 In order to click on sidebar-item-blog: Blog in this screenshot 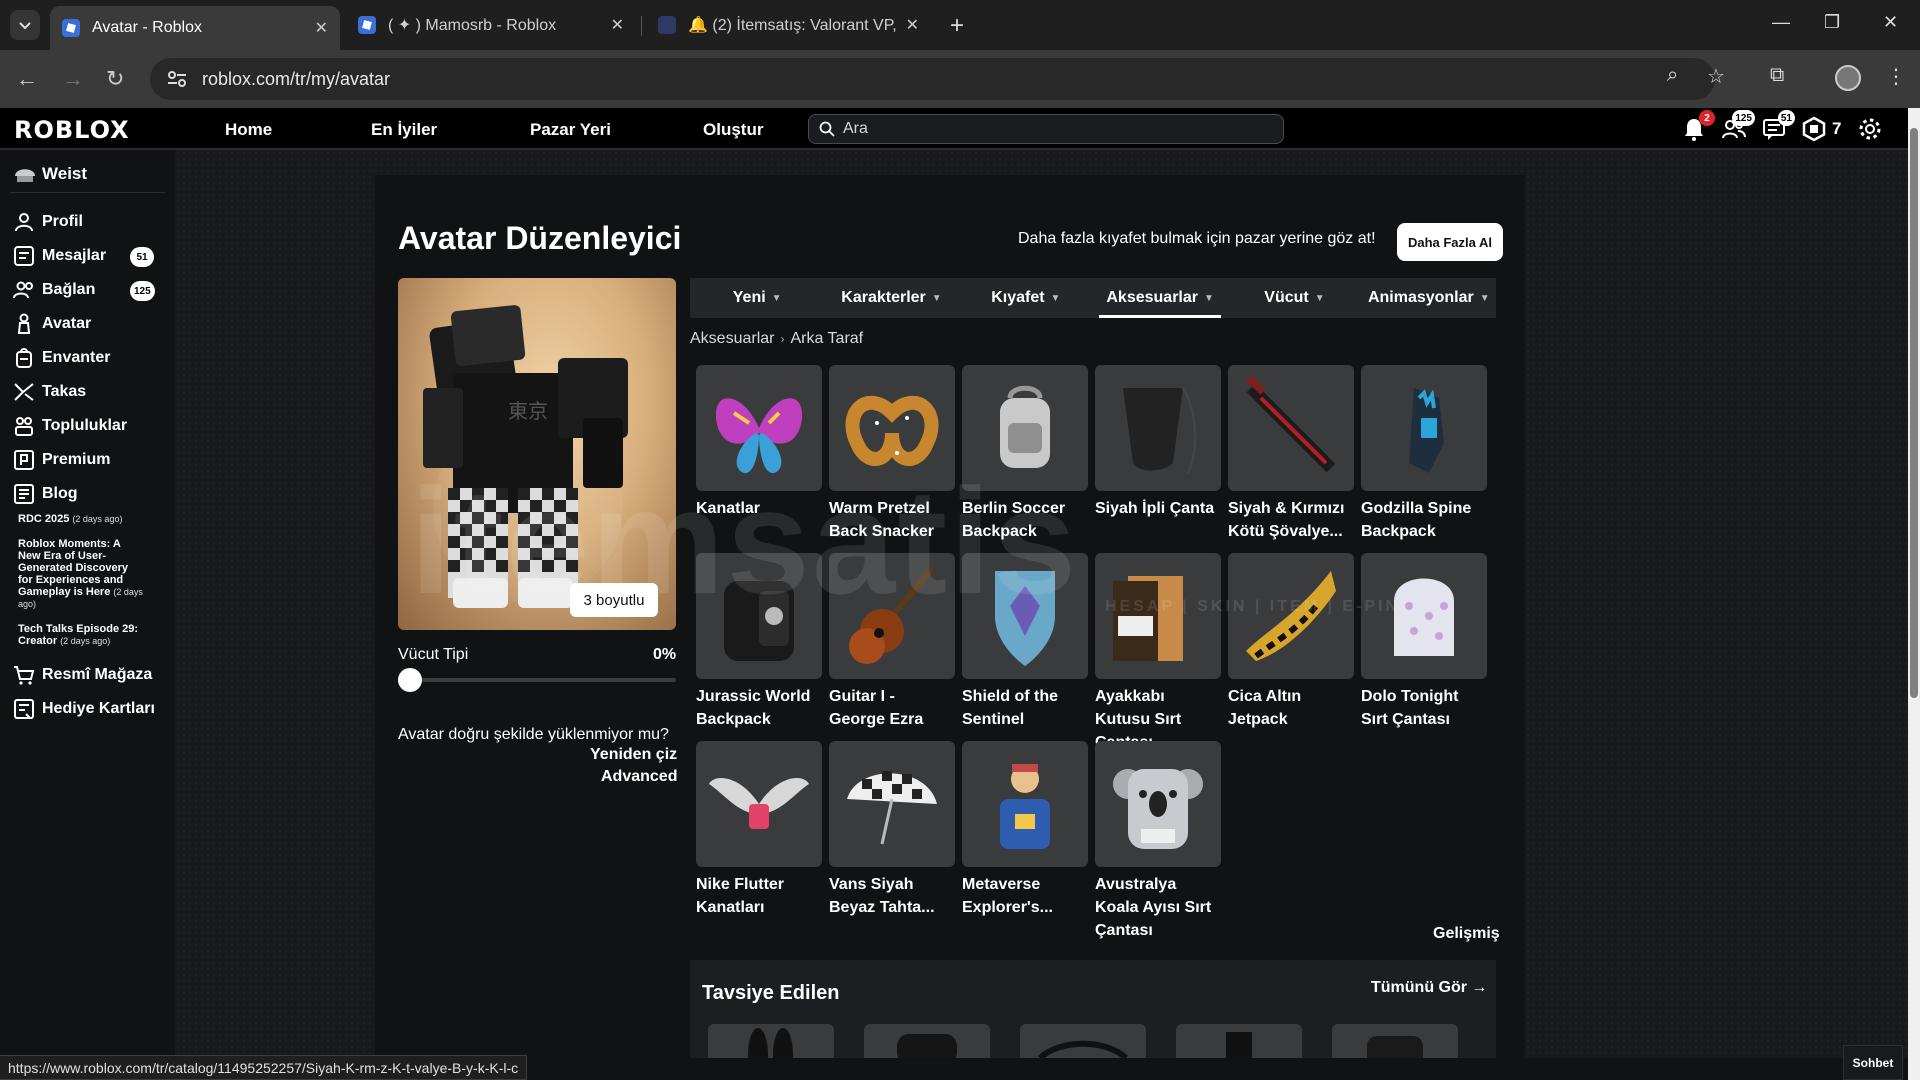, I will do `click(45, 494)`.